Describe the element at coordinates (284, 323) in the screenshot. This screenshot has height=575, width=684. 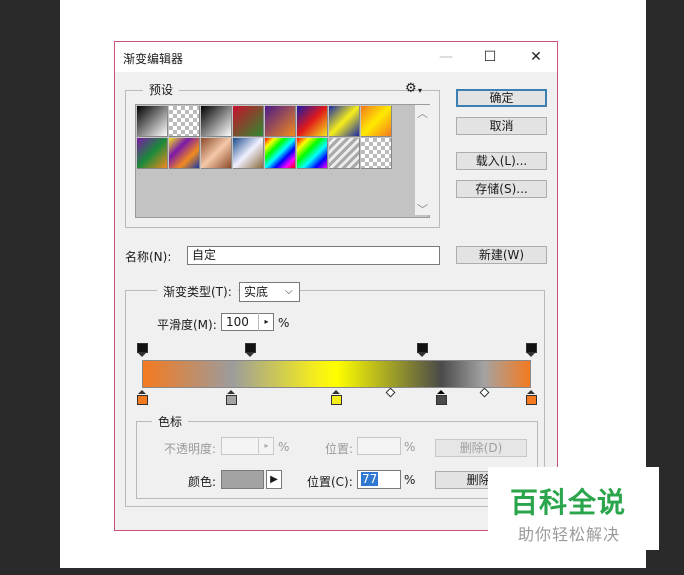
I see `smoothness-unit: %` at that location.